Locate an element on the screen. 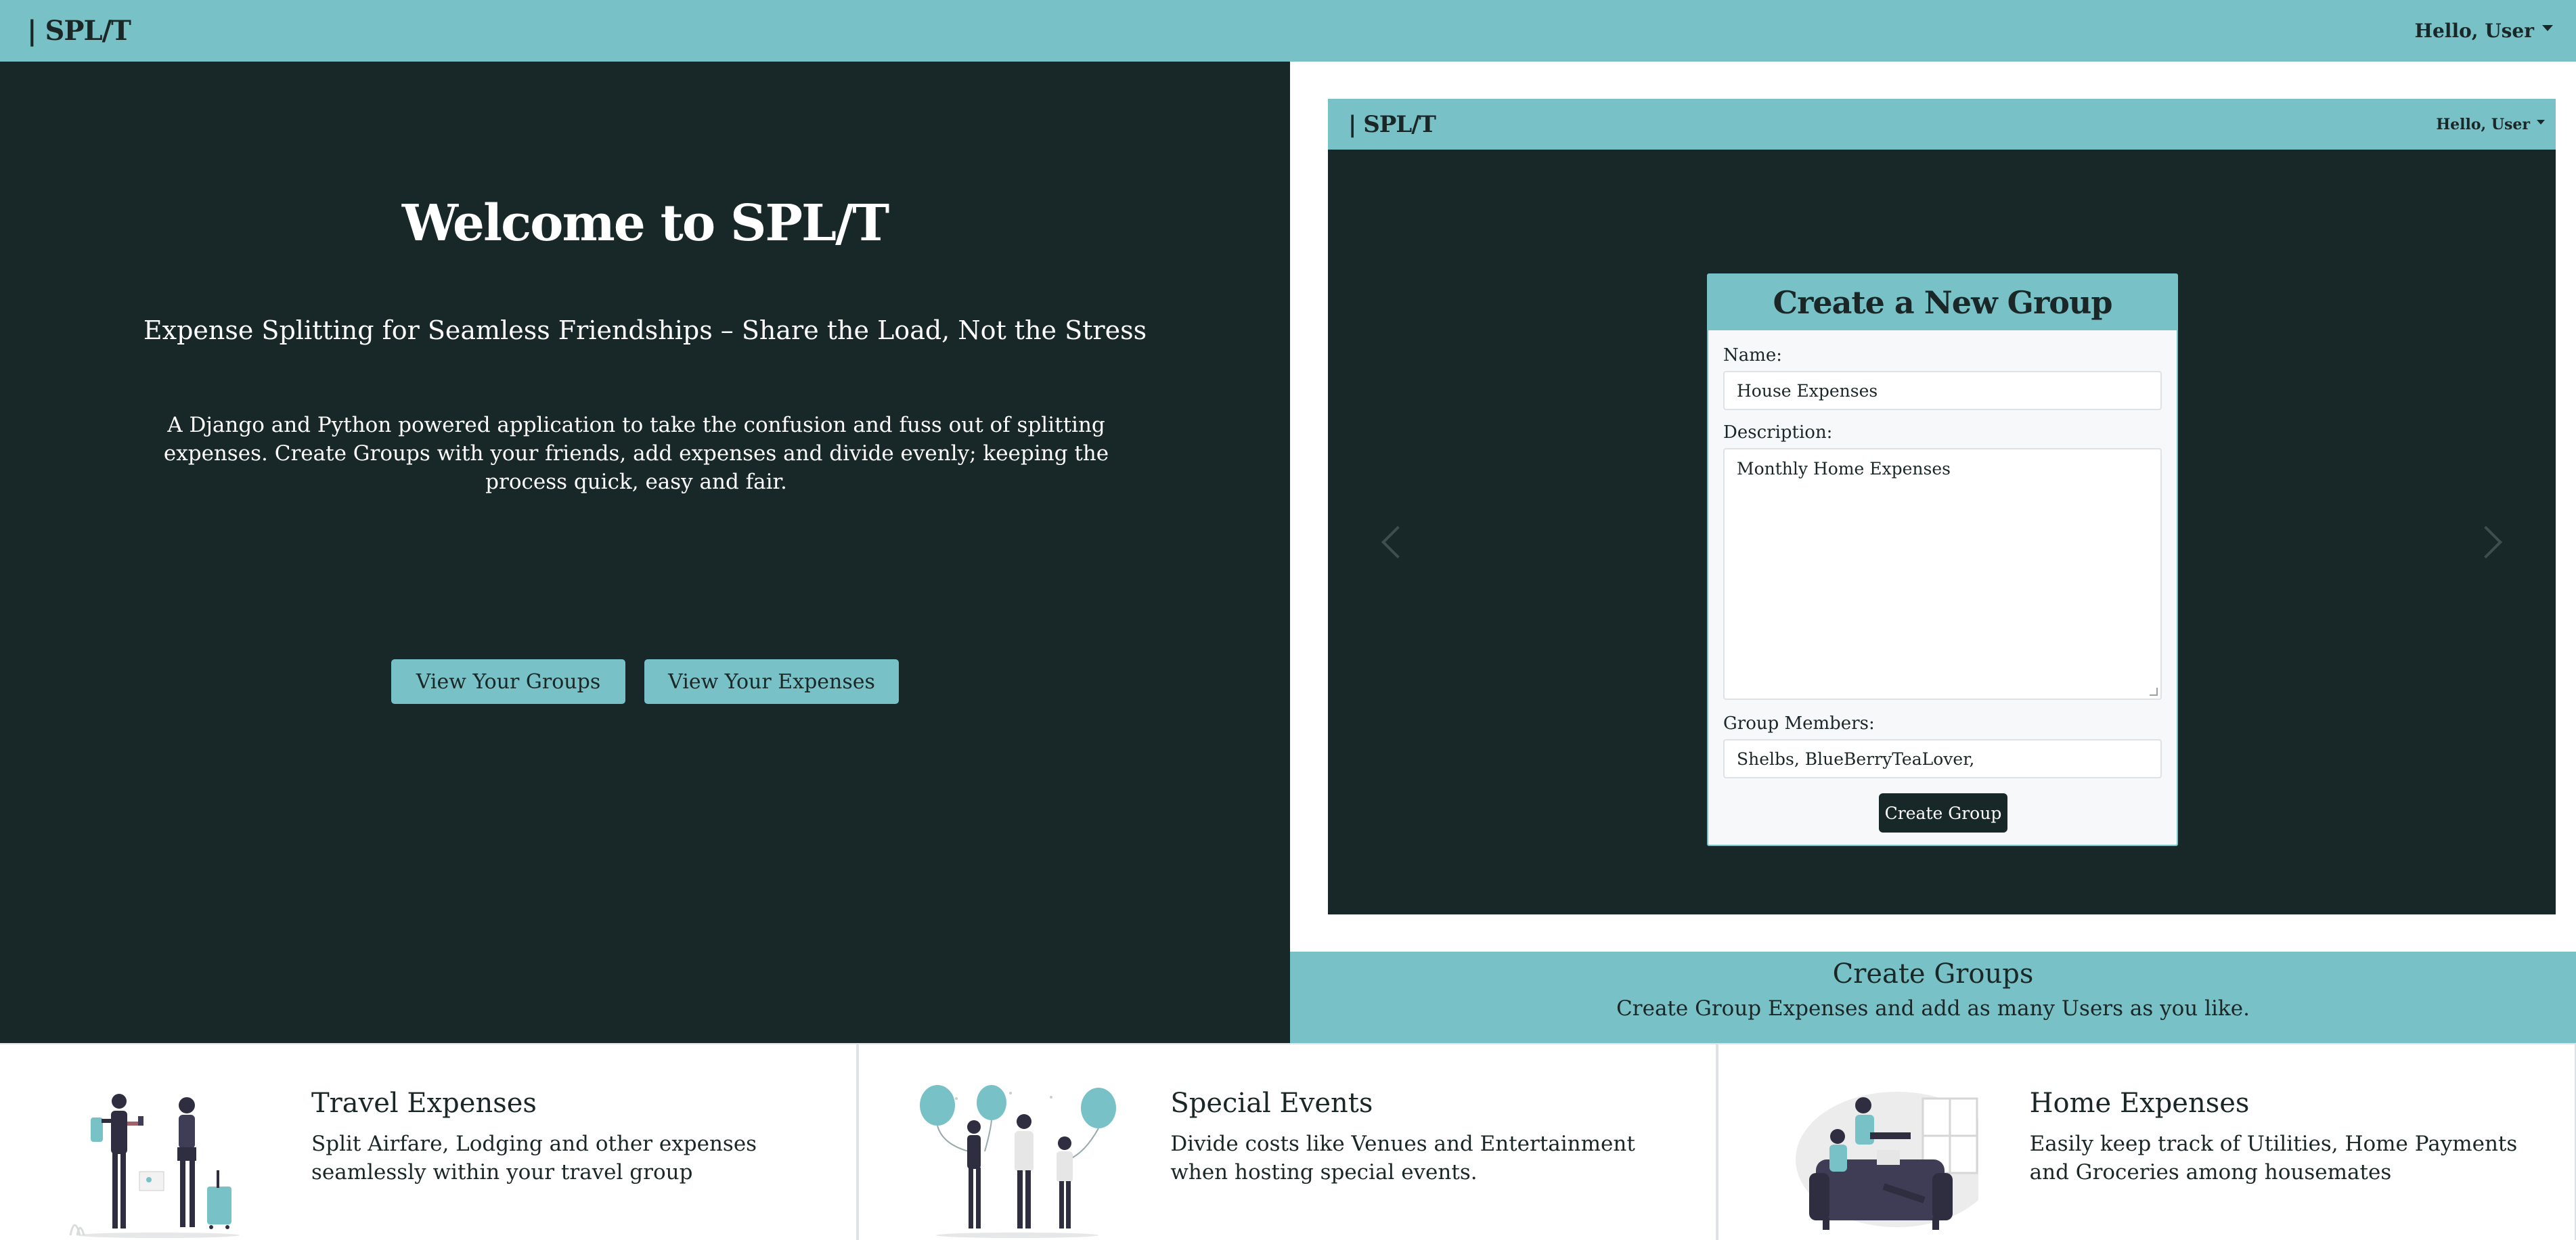  feature-title: Home Expenses is located at coordinates (2139, 1104).